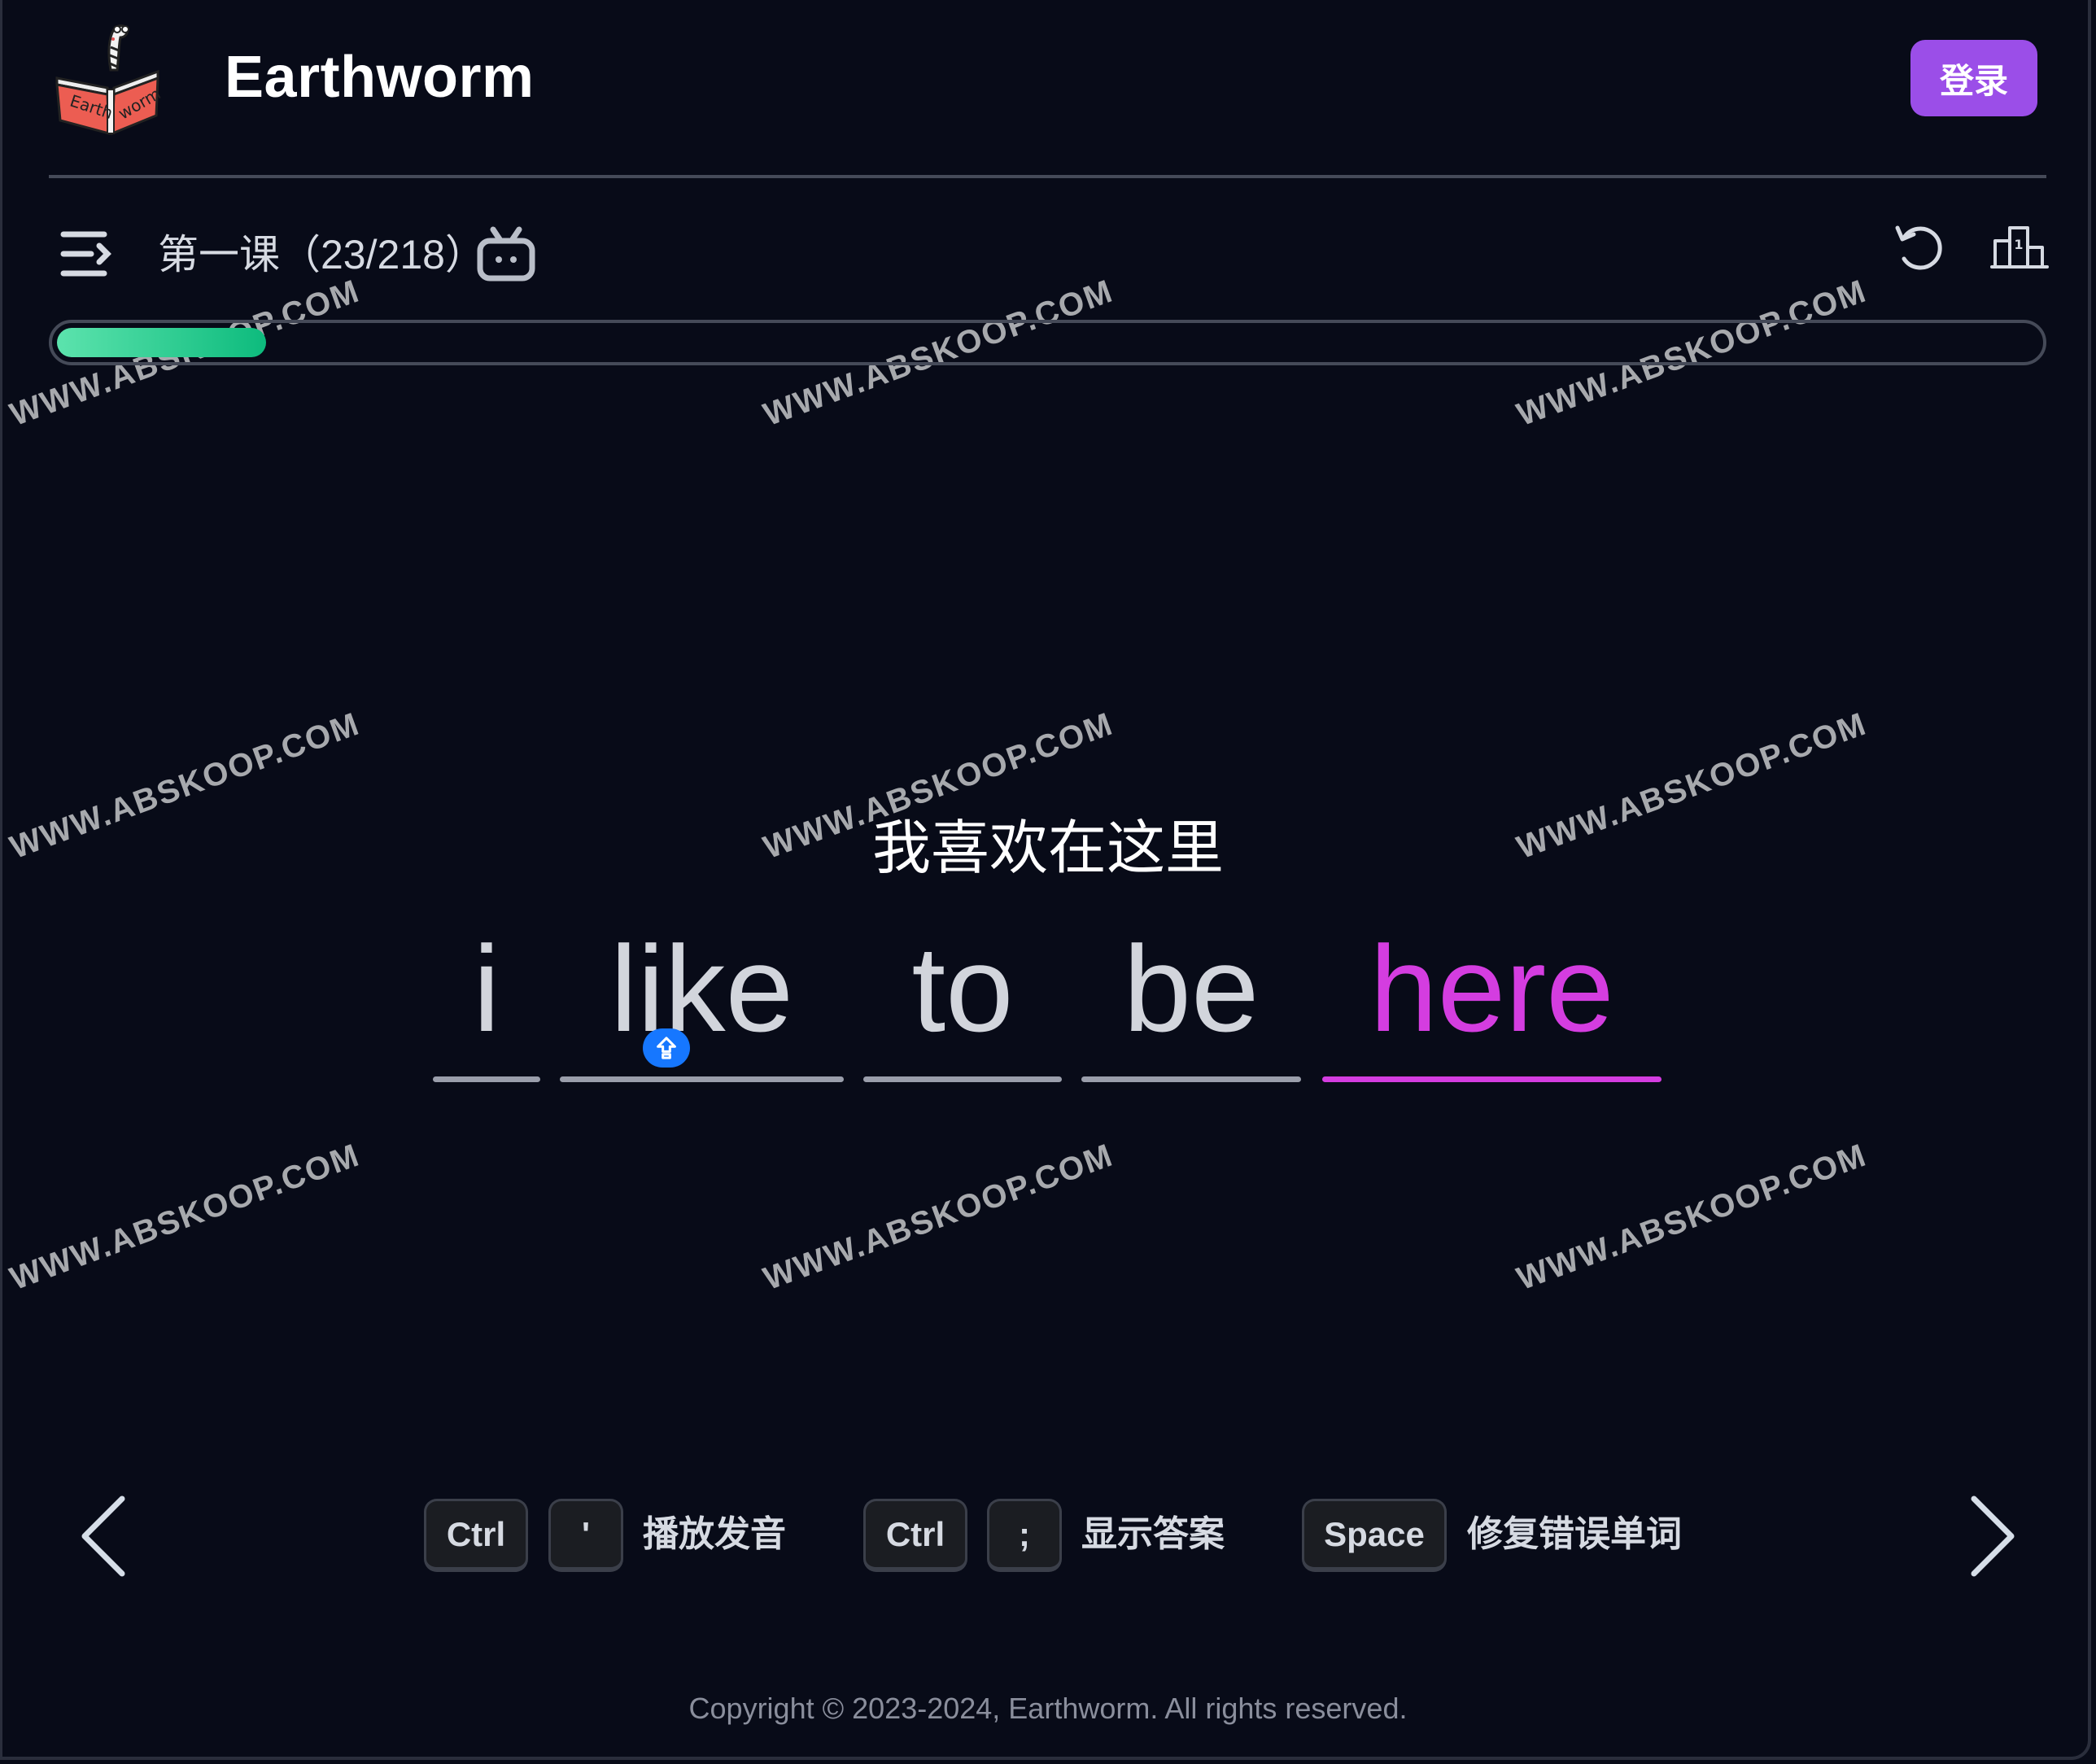 The width and height of the screenshot is (2096, 1764). Describe the element at coordinates (1491, 988) in the screenshot. I see `word-text: here` at that location.